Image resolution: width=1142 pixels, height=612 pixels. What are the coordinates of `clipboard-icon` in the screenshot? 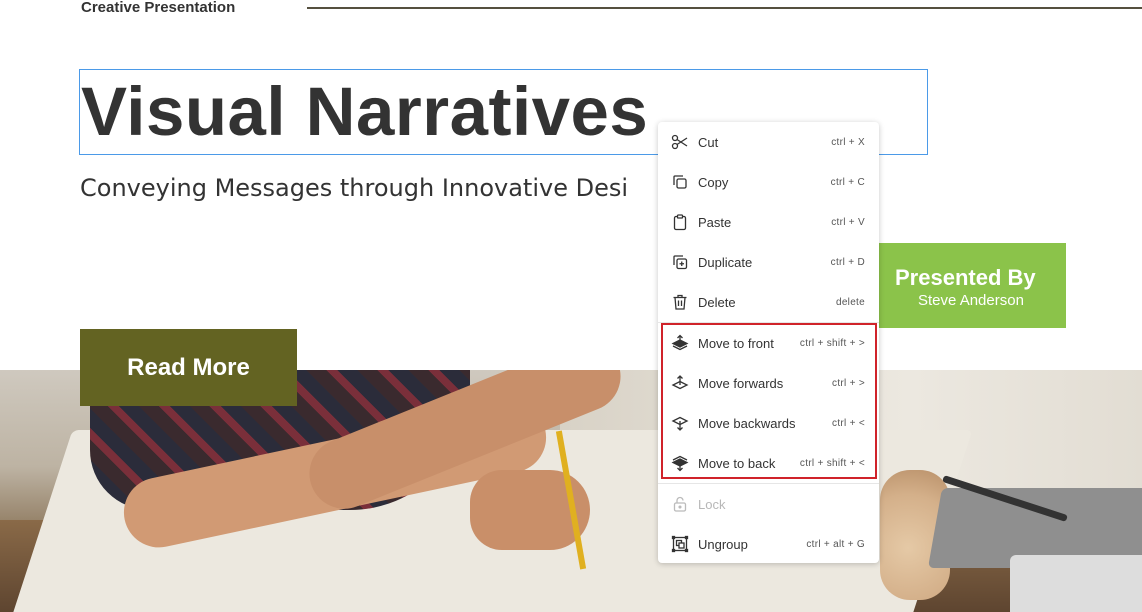 It's located at (680, 222).